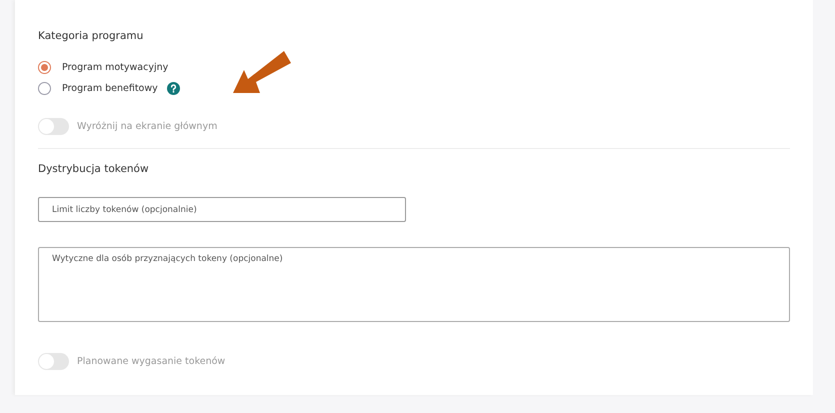  What do you see at coordinates (110, 88) in the screenshot?
I see `radio-label: Program benefitowy` at bounding box center [110, 88].